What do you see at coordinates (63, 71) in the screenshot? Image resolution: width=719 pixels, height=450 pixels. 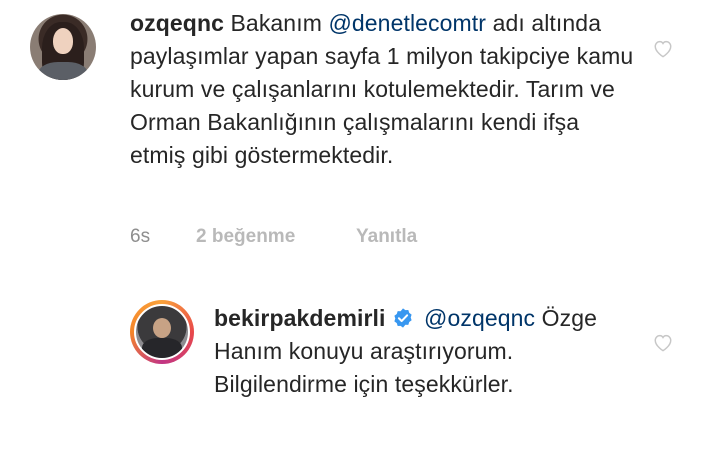 I see `avatar-body` at bounding box center [63, 71].